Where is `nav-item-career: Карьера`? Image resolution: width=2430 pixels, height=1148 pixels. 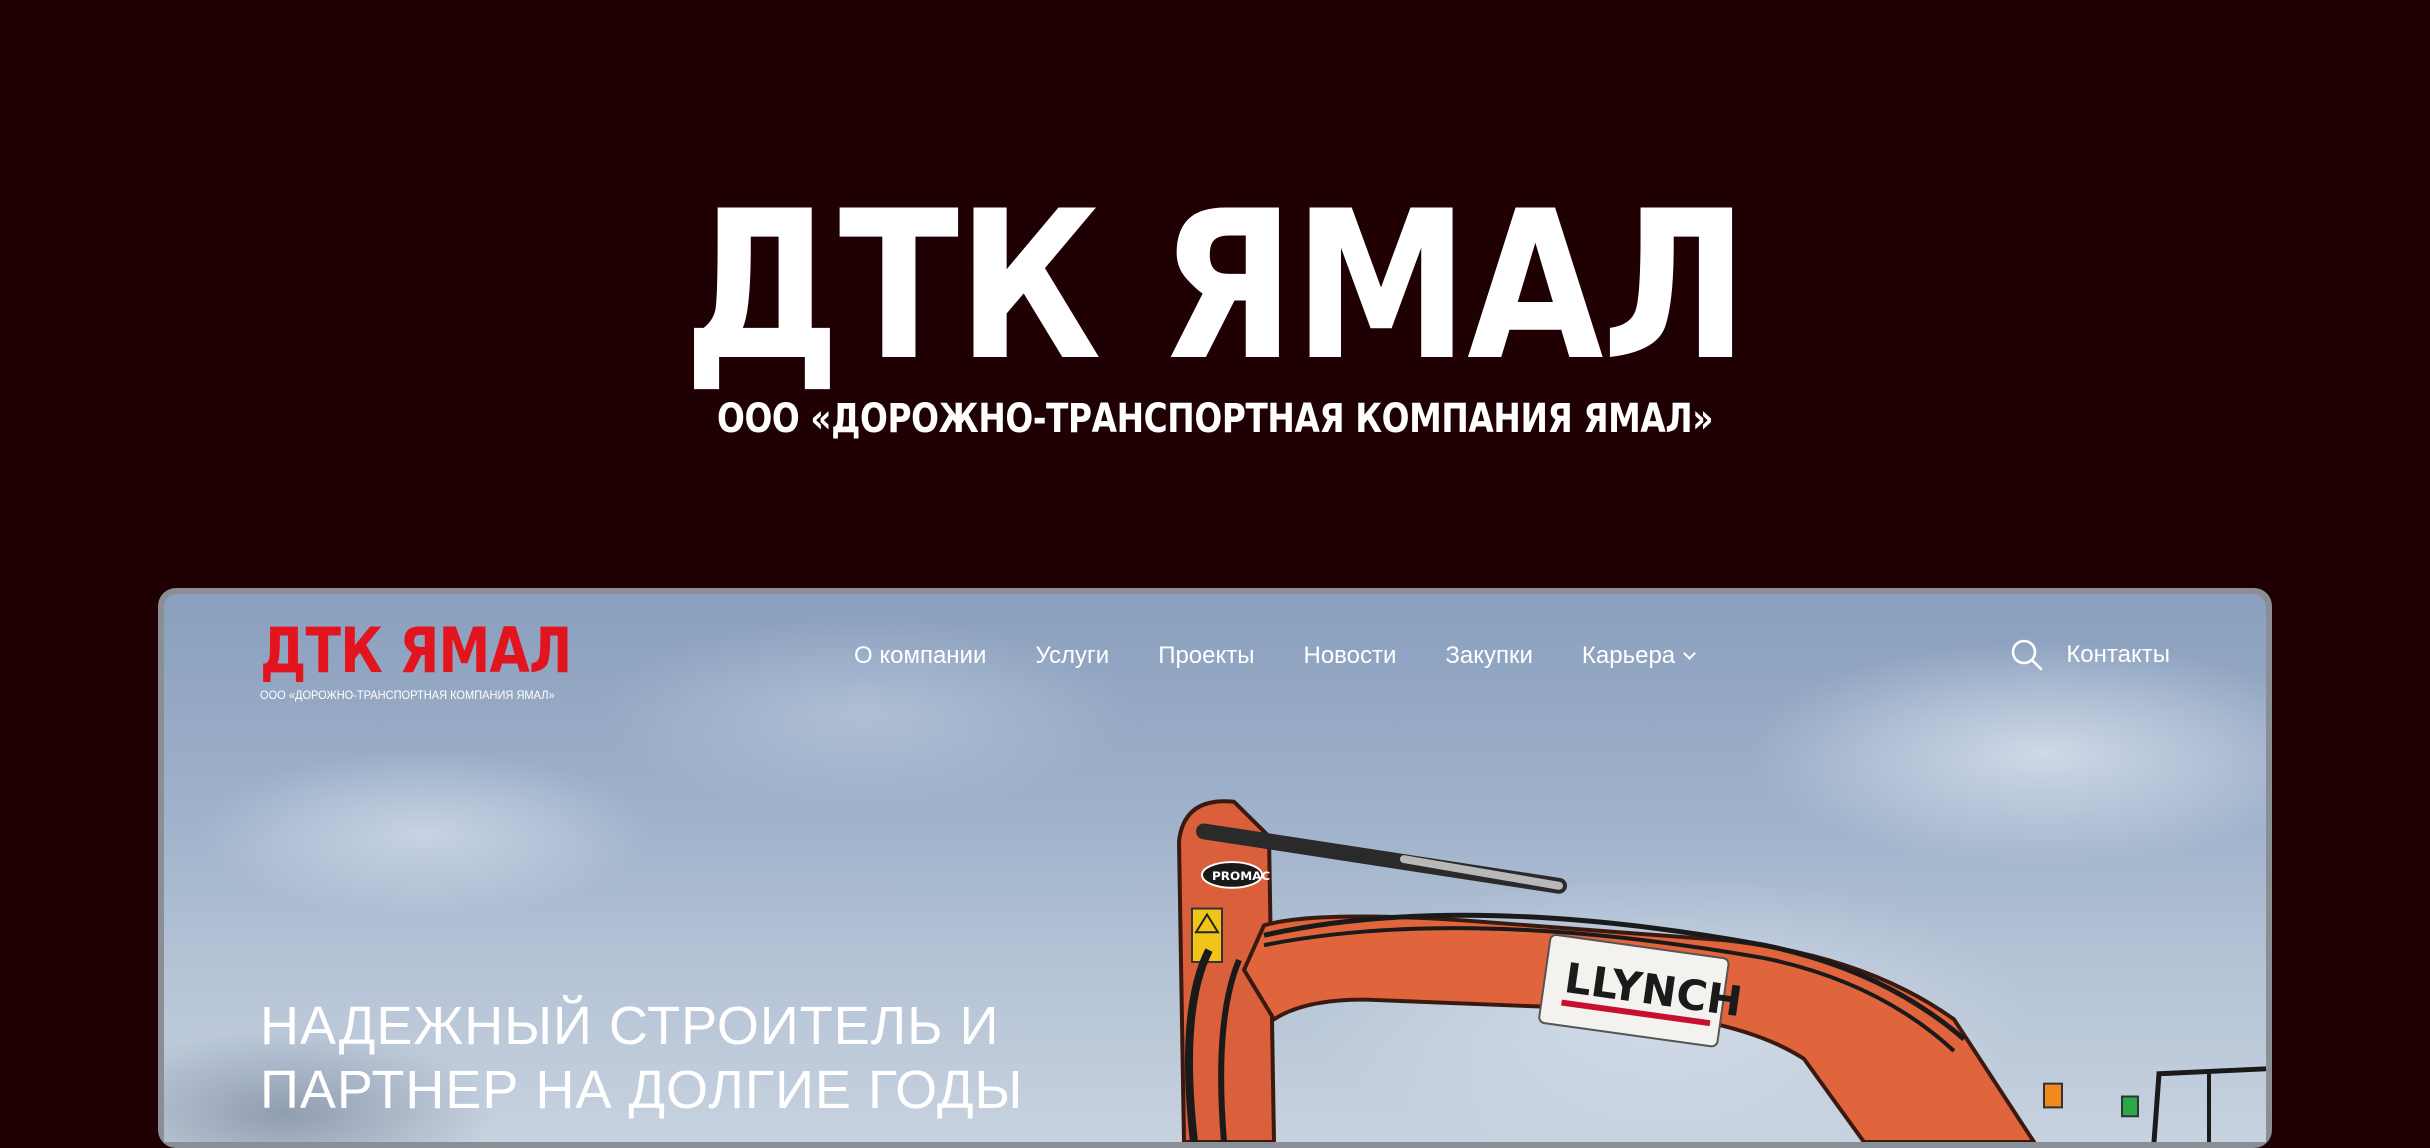
nav-item-career: Карьера is located at coordinates (1639, 656).